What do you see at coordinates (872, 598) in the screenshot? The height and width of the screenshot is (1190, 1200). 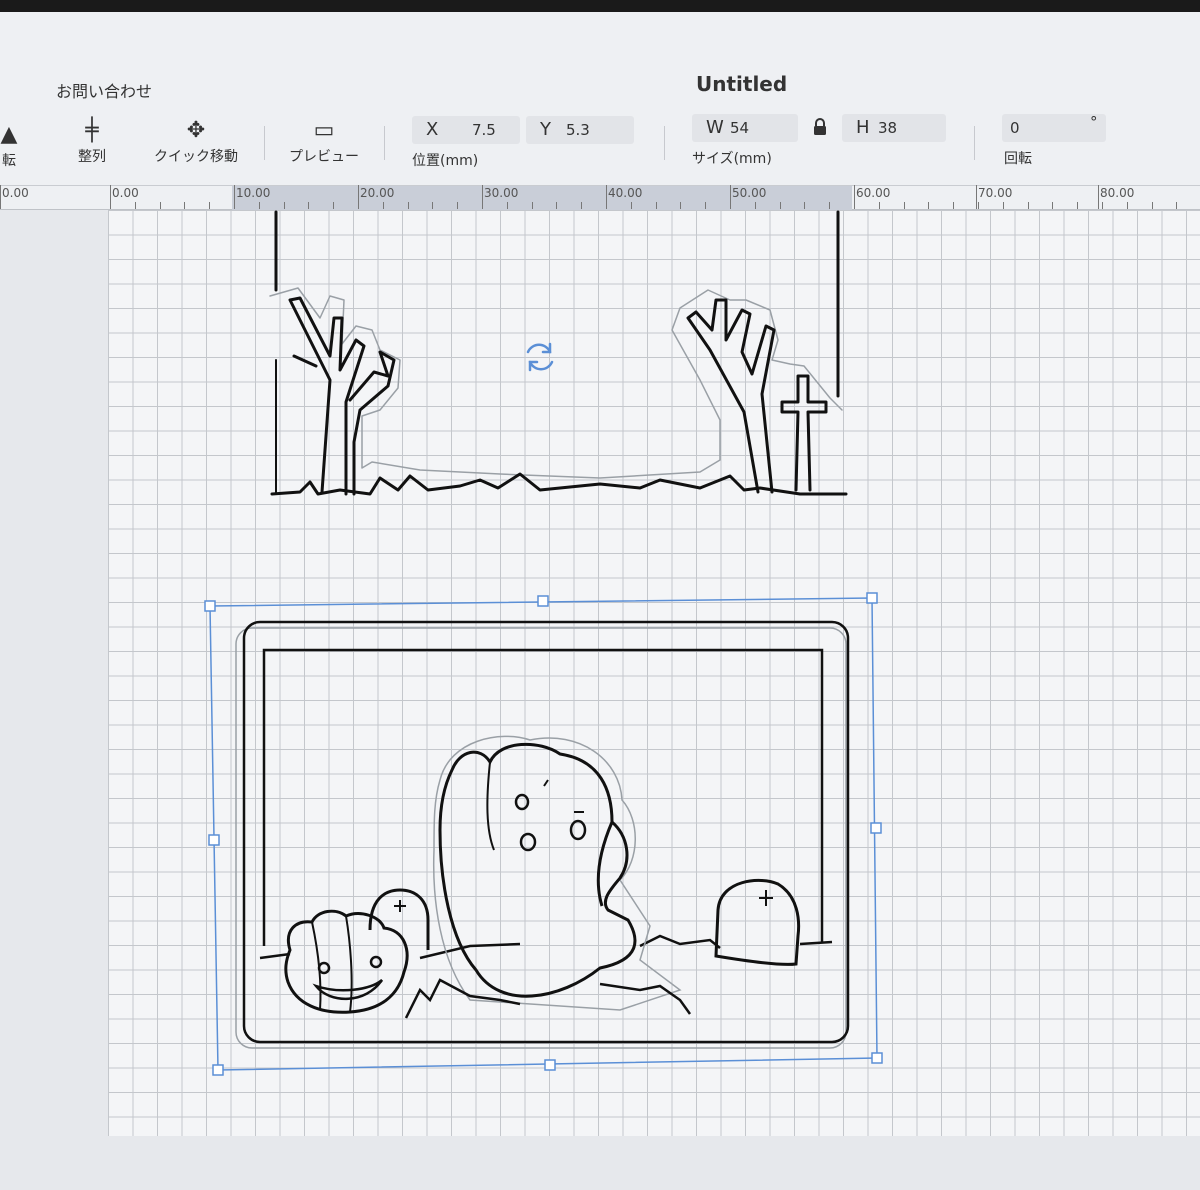 I see `resize-handle-ne` at bounding box center [872, 598].